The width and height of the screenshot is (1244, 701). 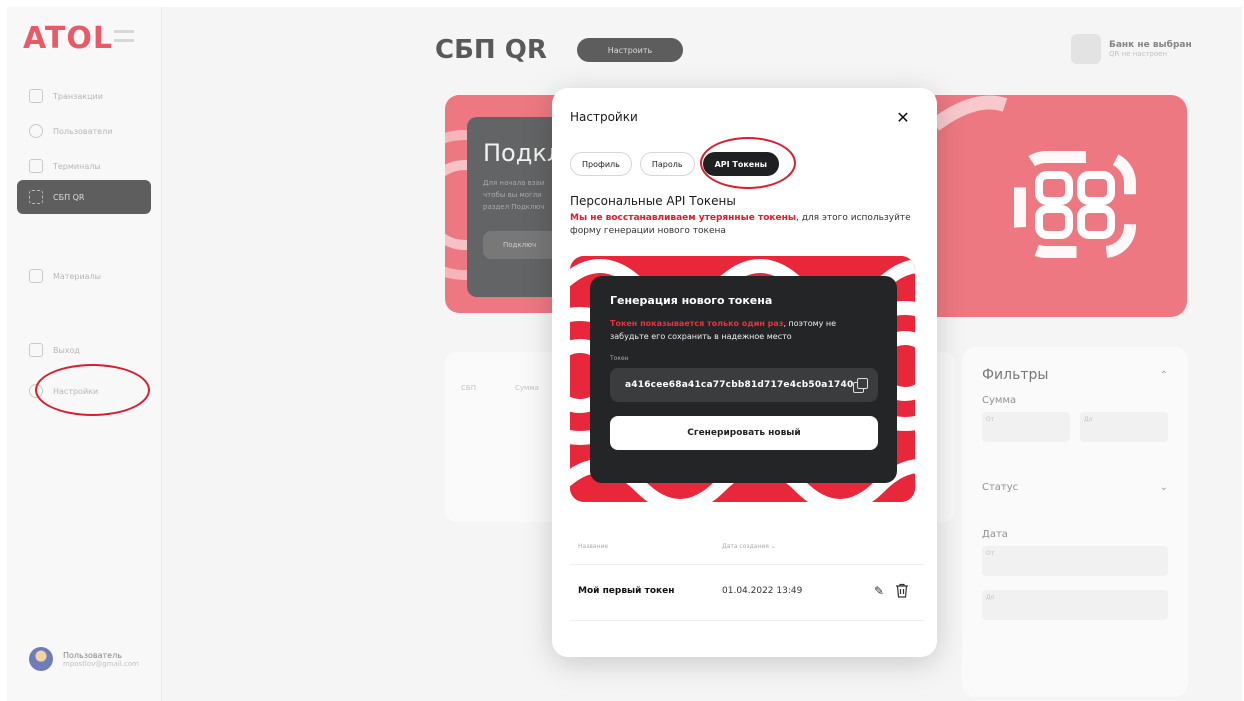 What do you see at coordinates (745, 546) in the screenshot?
I see `column-header-date-label: Дата создания` at bounding box center [745, 546].